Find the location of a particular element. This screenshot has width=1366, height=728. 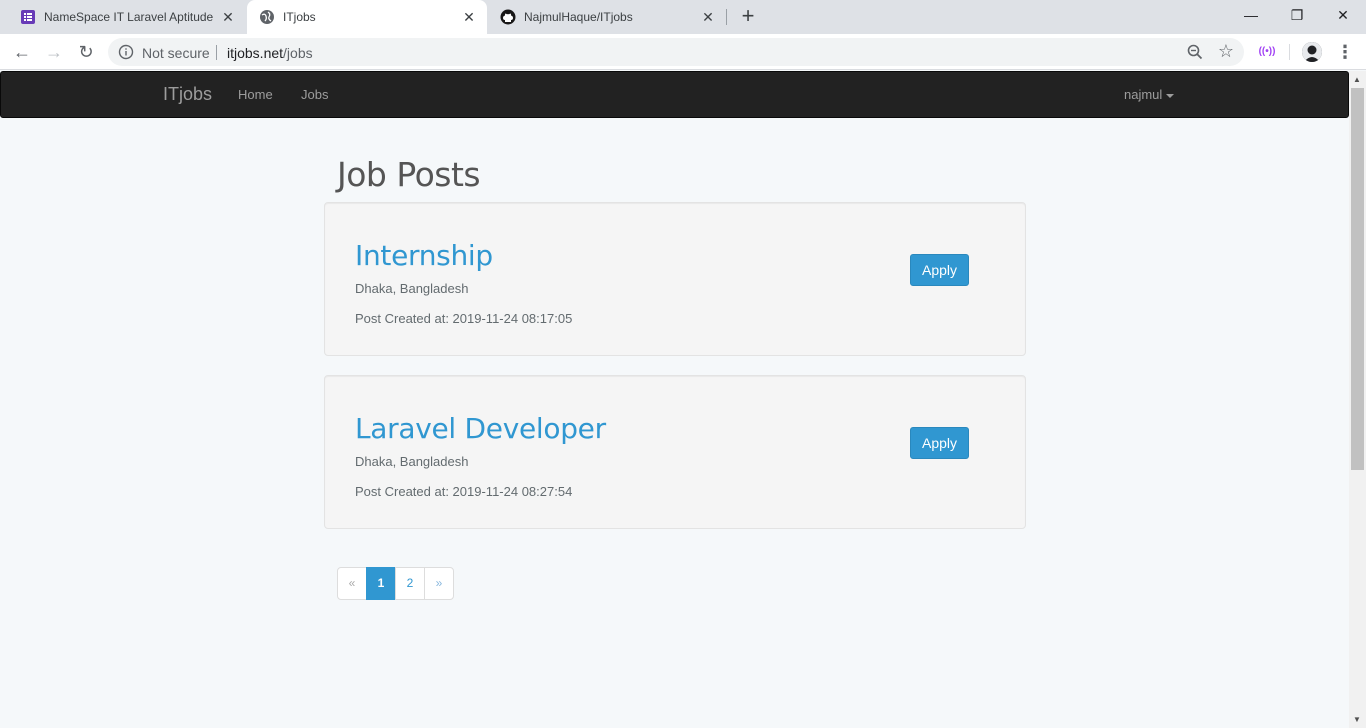

tab-separator is located at coordinates (726, 17).